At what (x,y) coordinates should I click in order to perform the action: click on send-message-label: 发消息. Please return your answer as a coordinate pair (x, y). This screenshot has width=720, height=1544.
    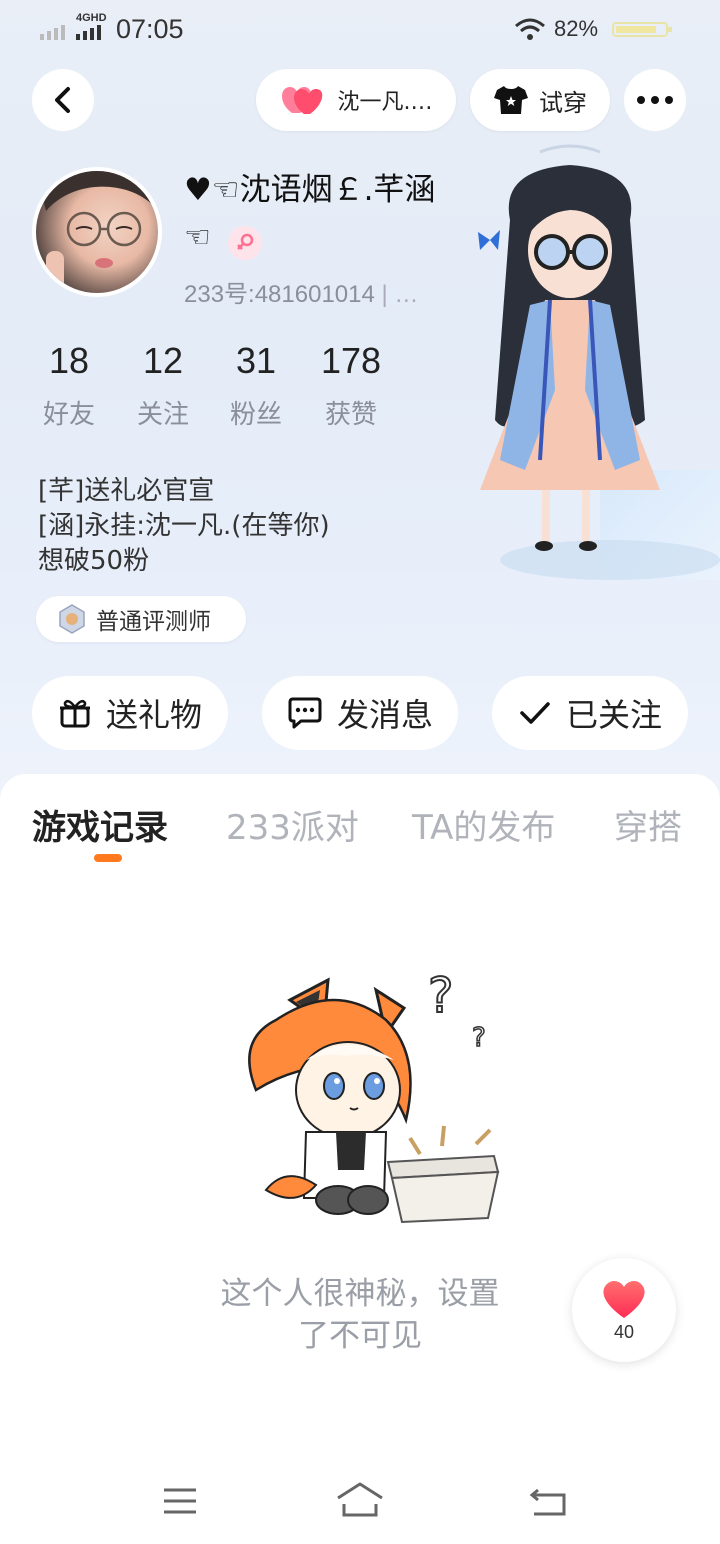
    Looking at the image, I should click on (384, 715).